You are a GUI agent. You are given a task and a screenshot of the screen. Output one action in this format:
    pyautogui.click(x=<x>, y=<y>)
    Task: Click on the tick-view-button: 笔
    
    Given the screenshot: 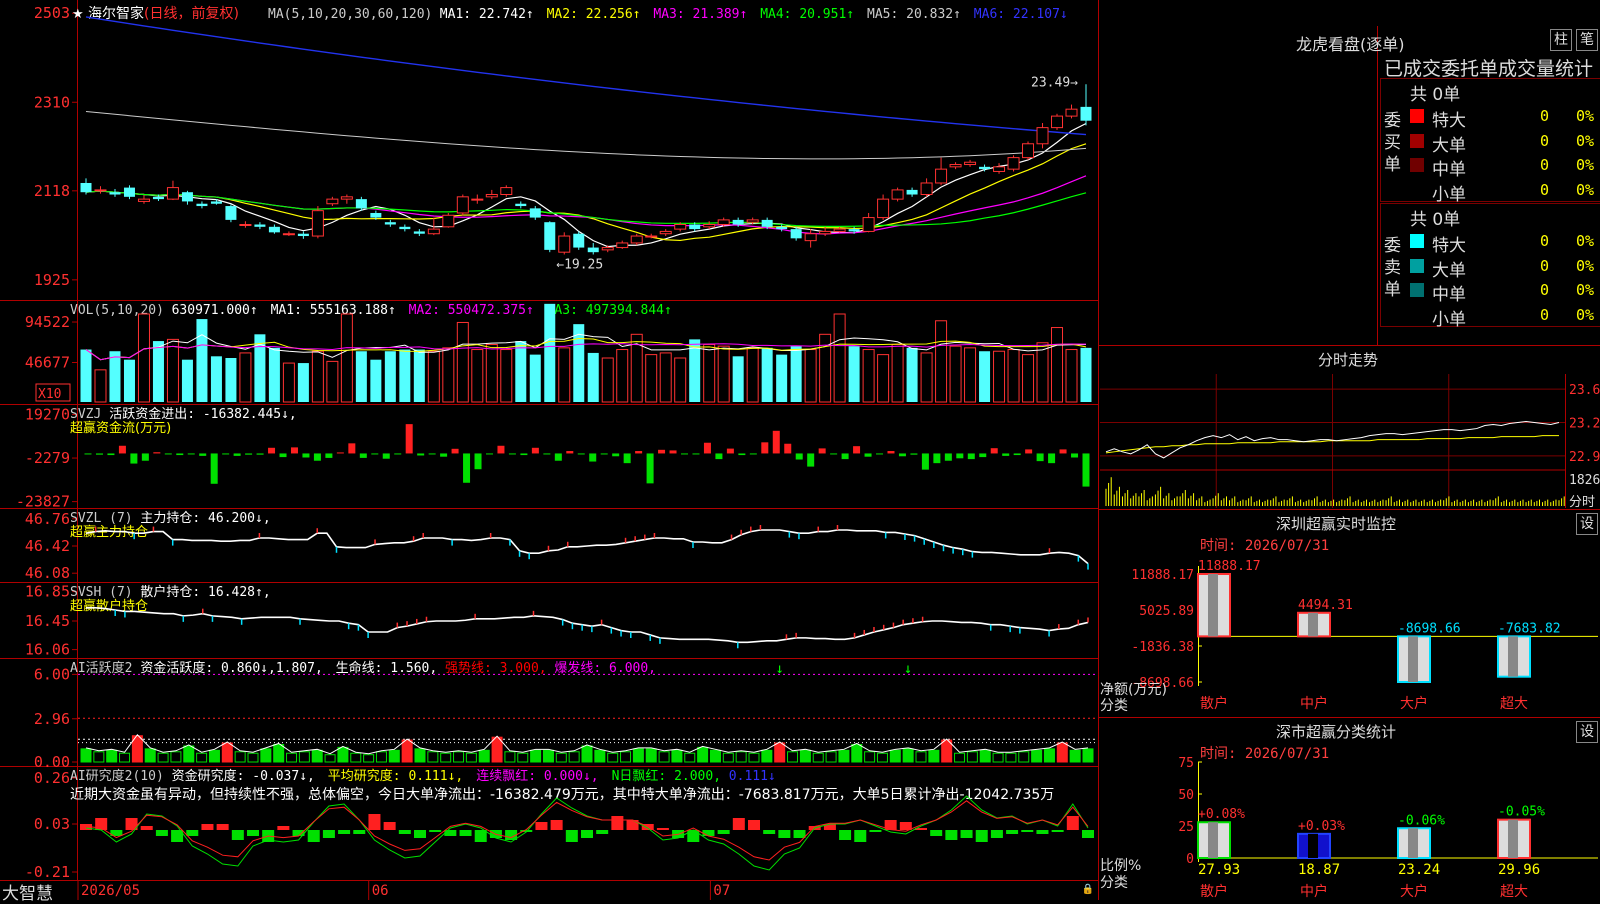 What is the action you would take?
    pyautogui.click(x=1587, y=40)
    